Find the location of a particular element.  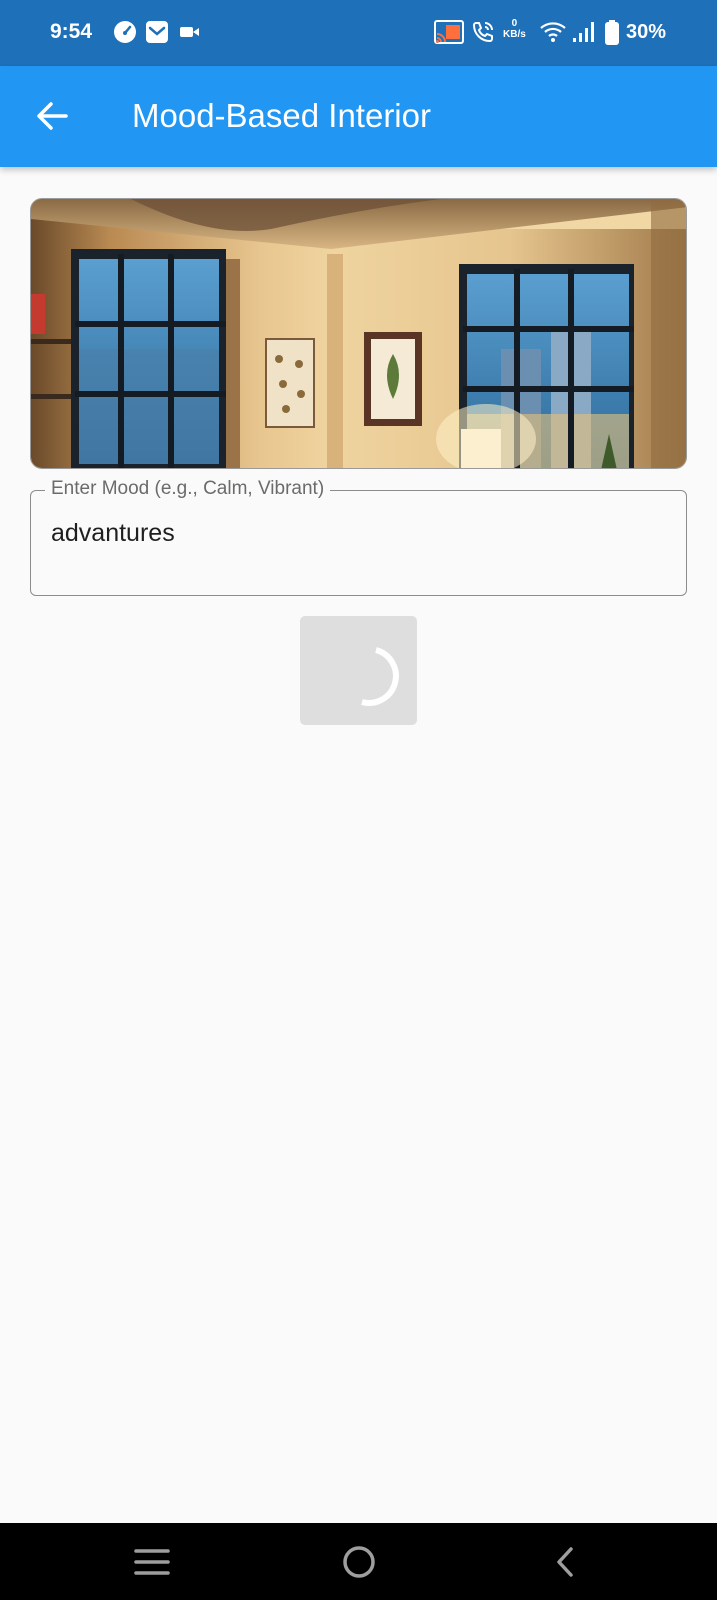

recent-apps-button is located at coordinates (152, 1562).